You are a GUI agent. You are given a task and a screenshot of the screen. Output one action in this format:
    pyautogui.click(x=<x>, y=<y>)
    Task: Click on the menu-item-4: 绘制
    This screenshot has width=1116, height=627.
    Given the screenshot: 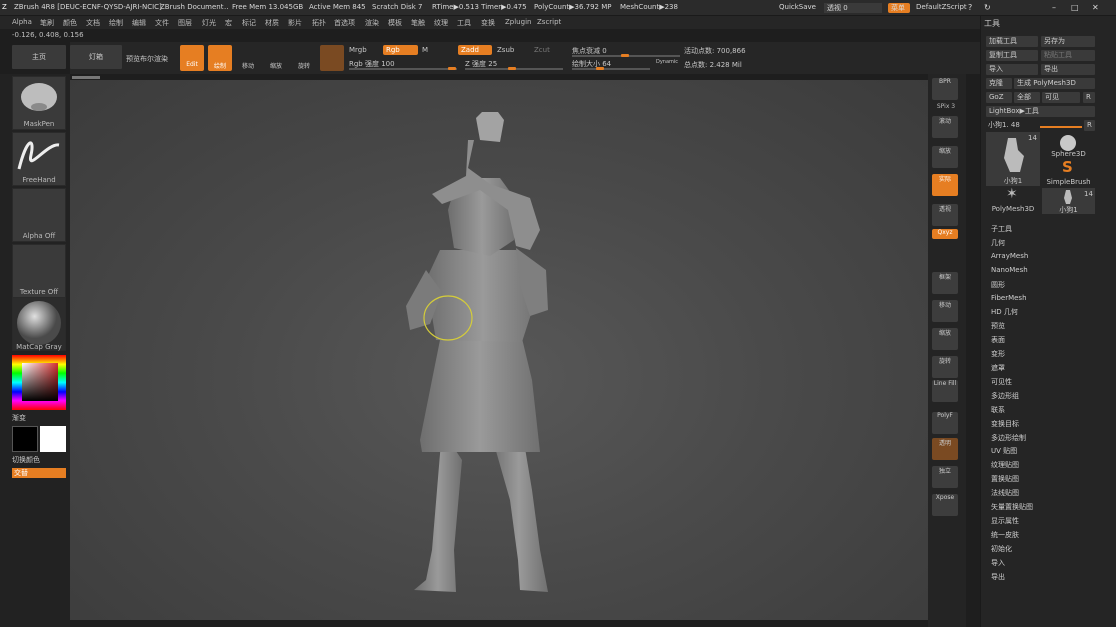 What is the action you would take?
    pyautogui.click(x=116, y=23)
    